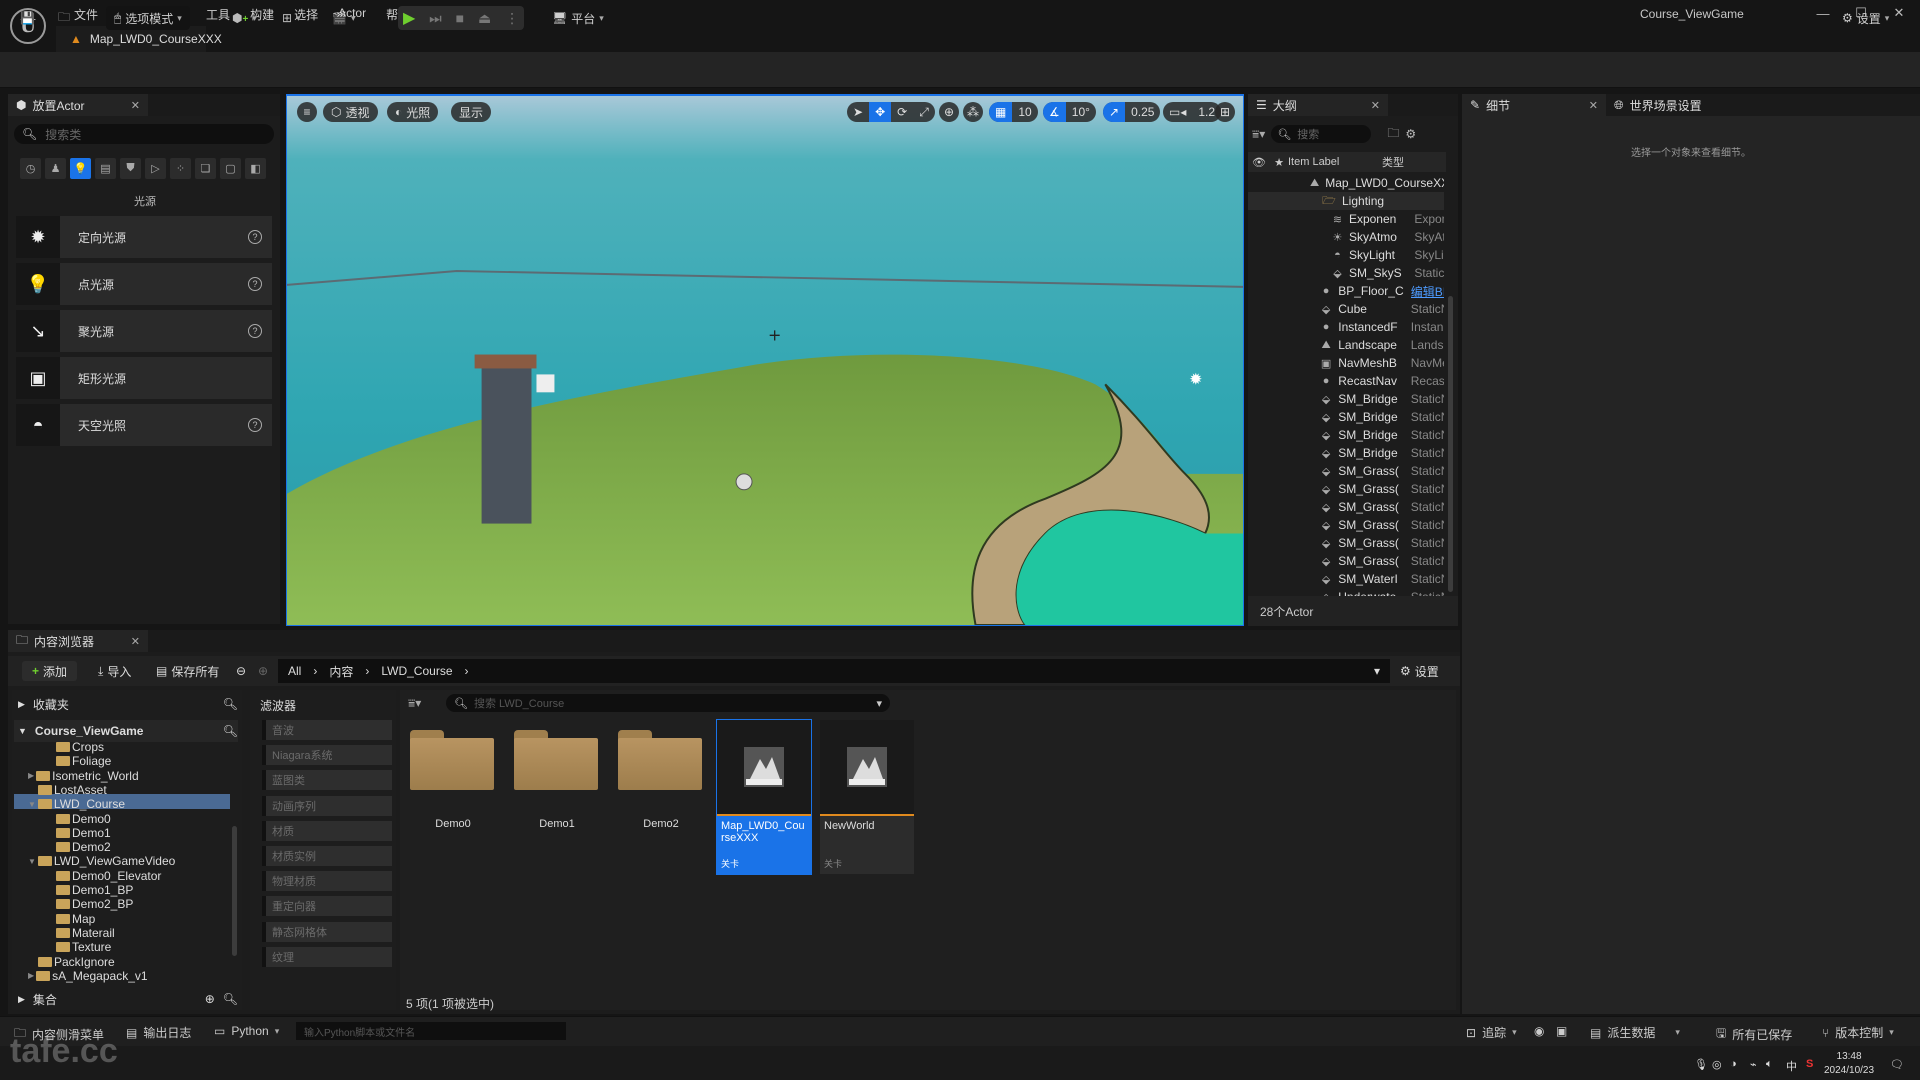 Image resolution: width=1920 pixels, height=1080 pixels. What do you see at coordinates (80, 747) in the screenshot?
I see `folder-tree-item: Crops` at bounding box center [80, 747].